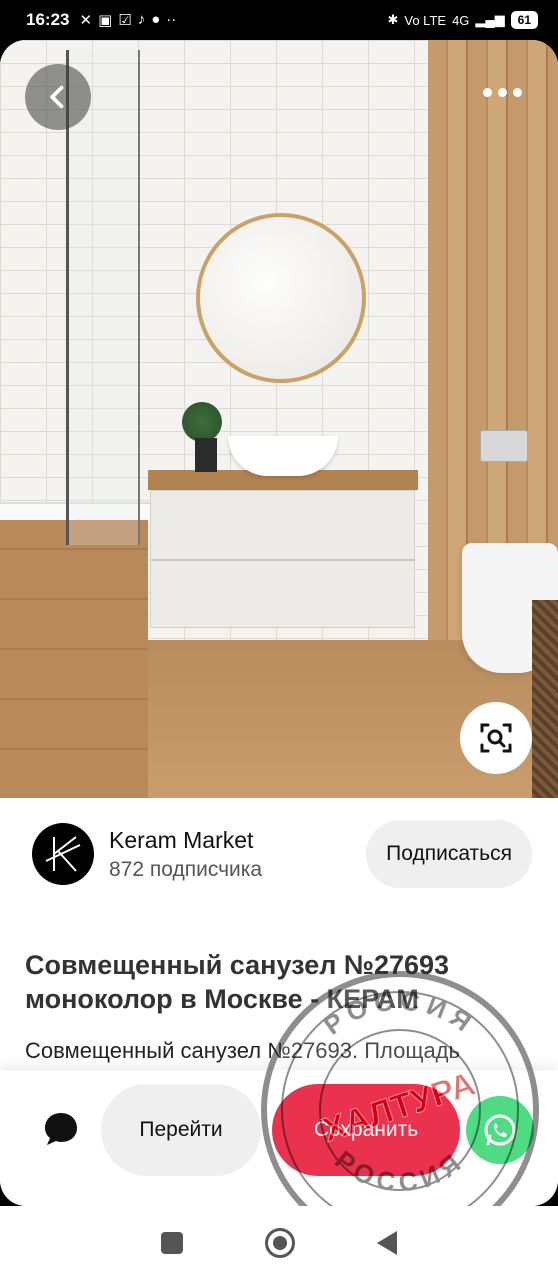  What do you see at coordinates (393, 19) in the screenshot?
I see `bluetooth-icon: ✱` at bounding box center [393, 19].